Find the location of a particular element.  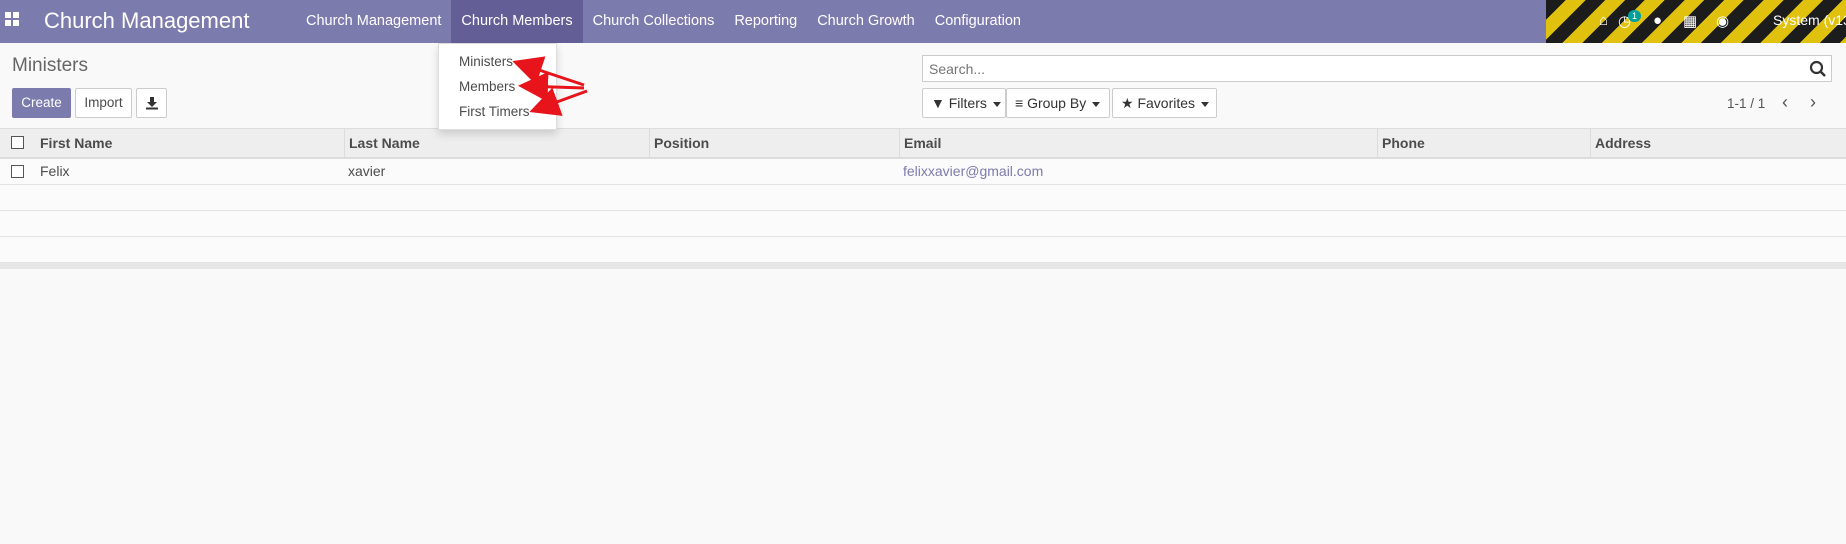

download-button is located at coordinates (151, 103).